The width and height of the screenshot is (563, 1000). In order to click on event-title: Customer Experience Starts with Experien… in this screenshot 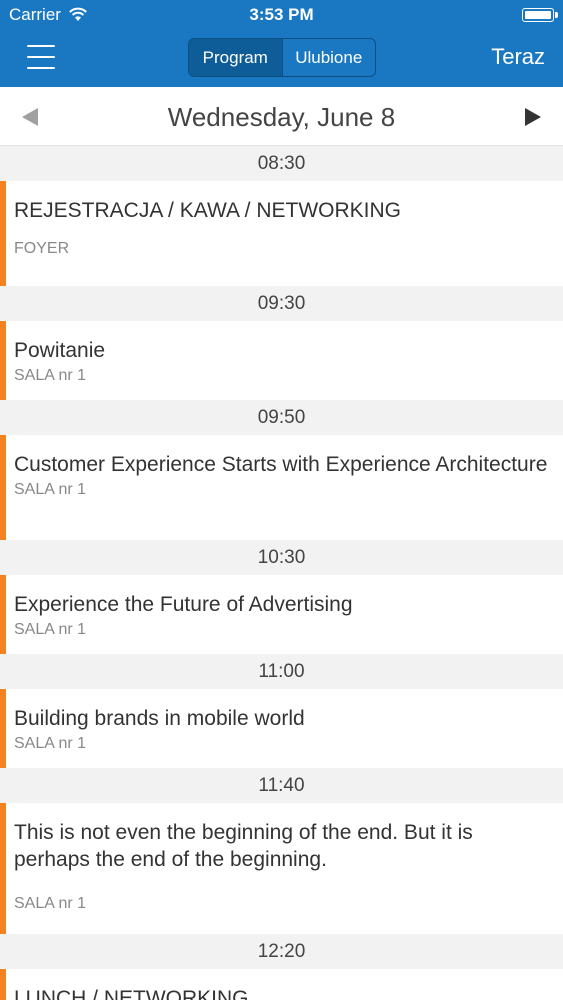, I will do `click(281, 464)`.